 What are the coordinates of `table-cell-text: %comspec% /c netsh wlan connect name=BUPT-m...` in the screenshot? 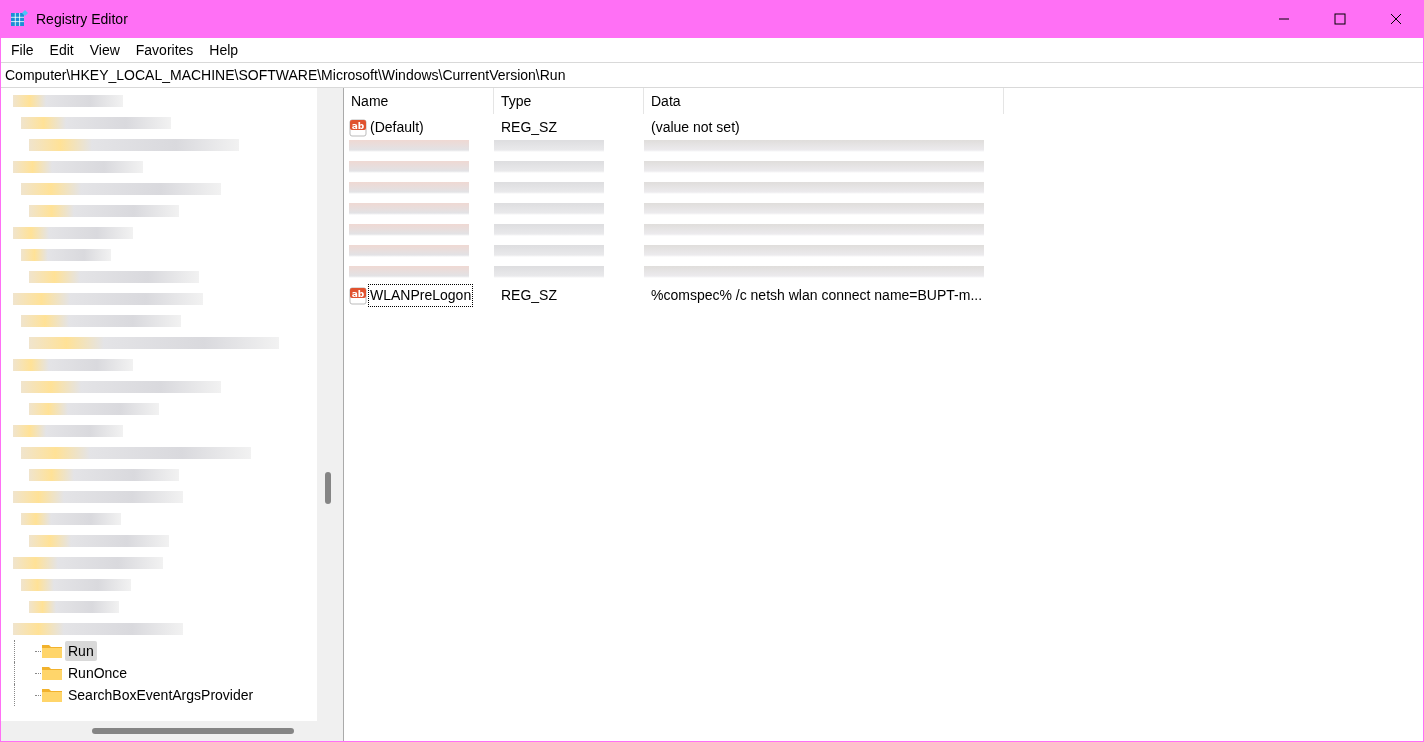 It's located at (817, 295).